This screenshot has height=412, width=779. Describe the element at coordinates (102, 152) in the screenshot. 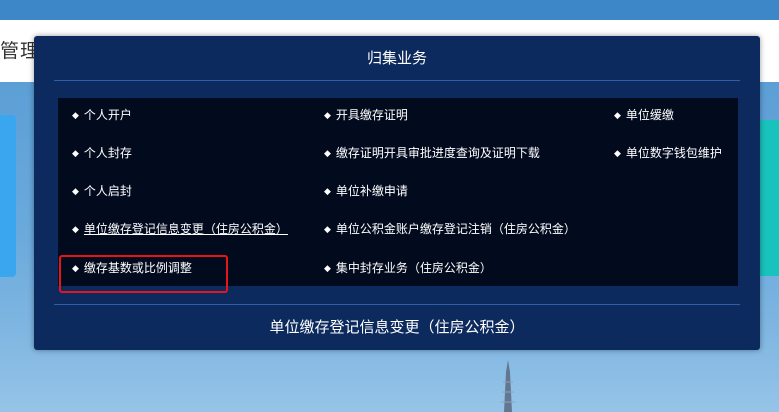

I see `menu-item-personal-seal: ◆ 个人封存` at that location.